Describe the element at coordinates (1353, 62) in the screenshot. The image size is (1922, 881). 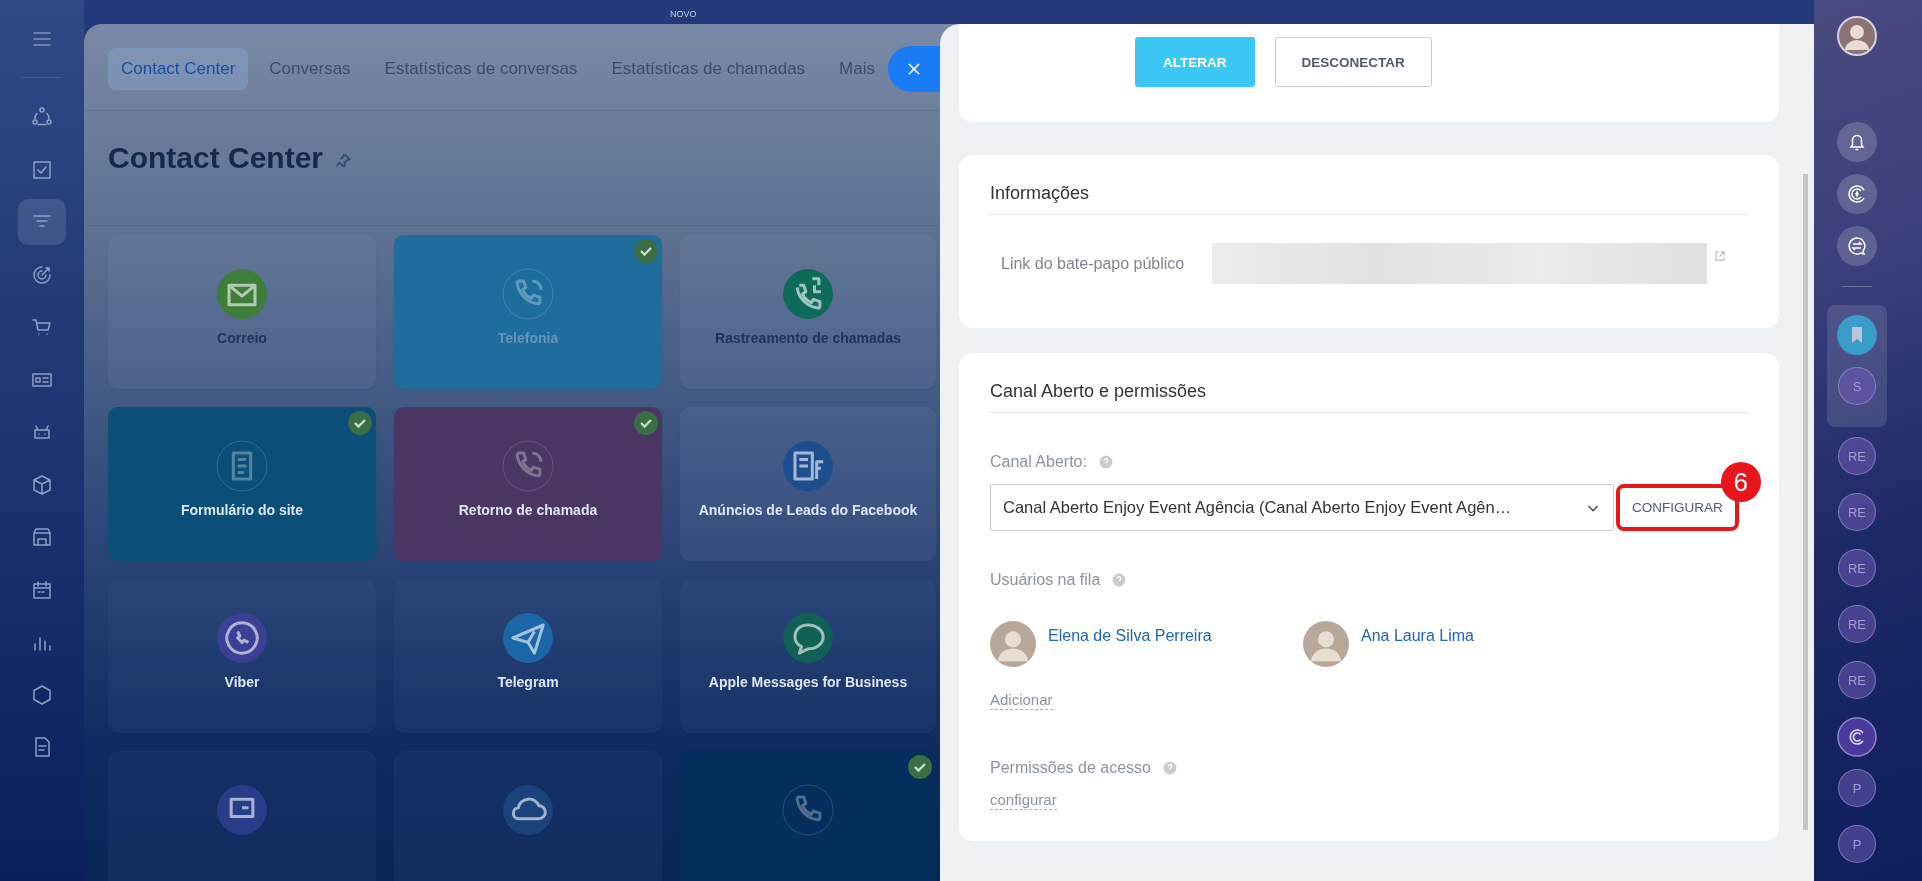
I see `action-button: DESCONECTAR` at that location.